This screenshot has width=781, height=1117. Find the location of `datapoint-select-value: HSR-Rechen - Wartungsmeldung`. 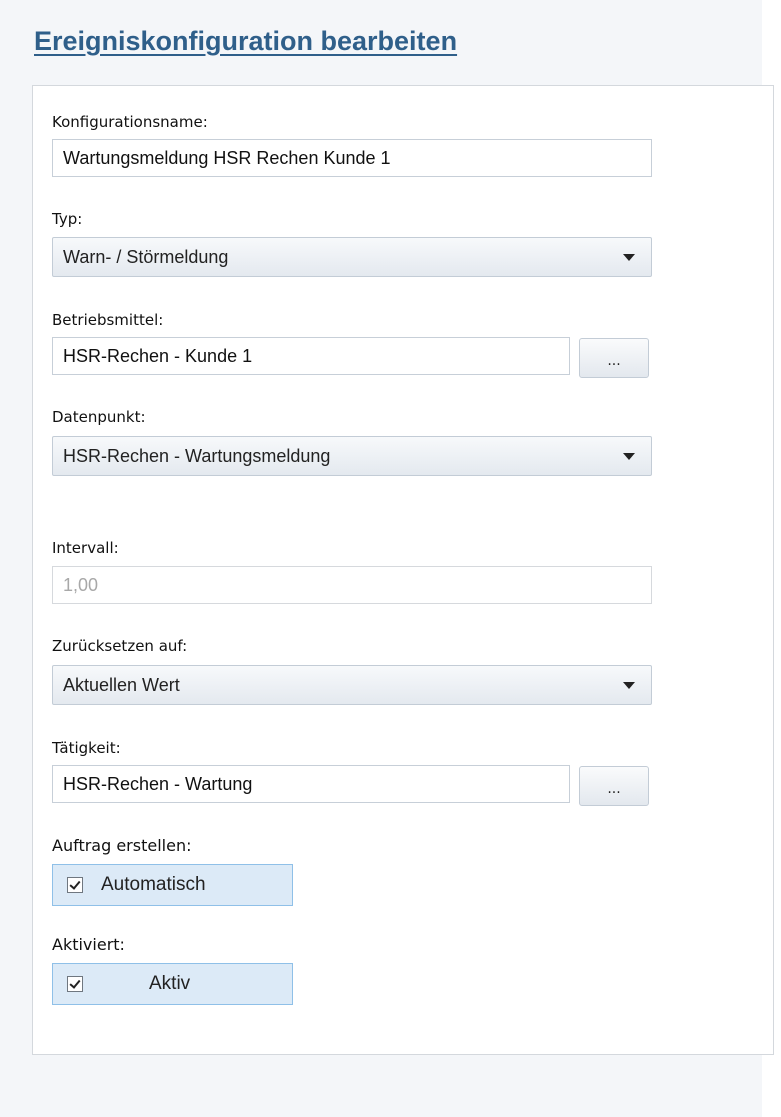

datapoint-select-value: HSR-Rechen - Wartungsmeldung is located at coordinates (197, 456).